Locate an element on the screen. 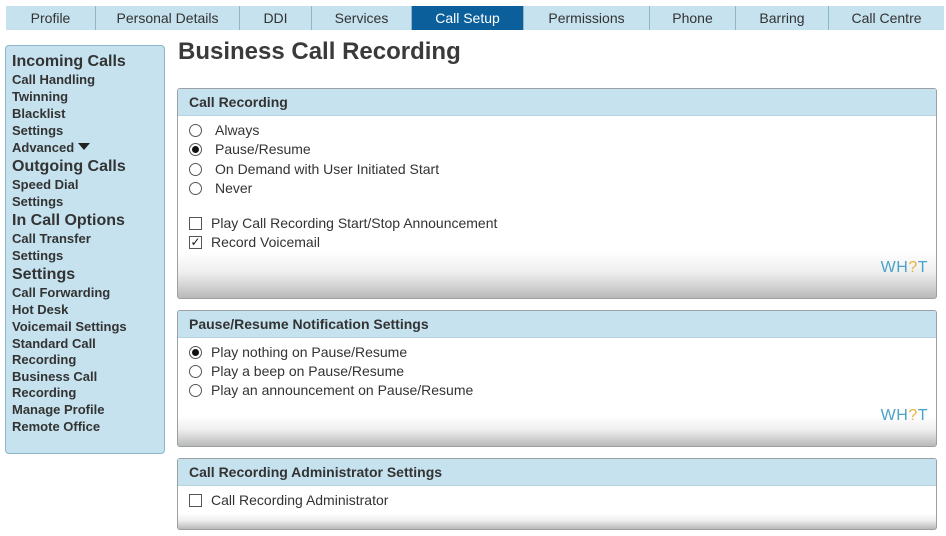  tab-call-centre: Call Centre is located at coordinates (886, 18).